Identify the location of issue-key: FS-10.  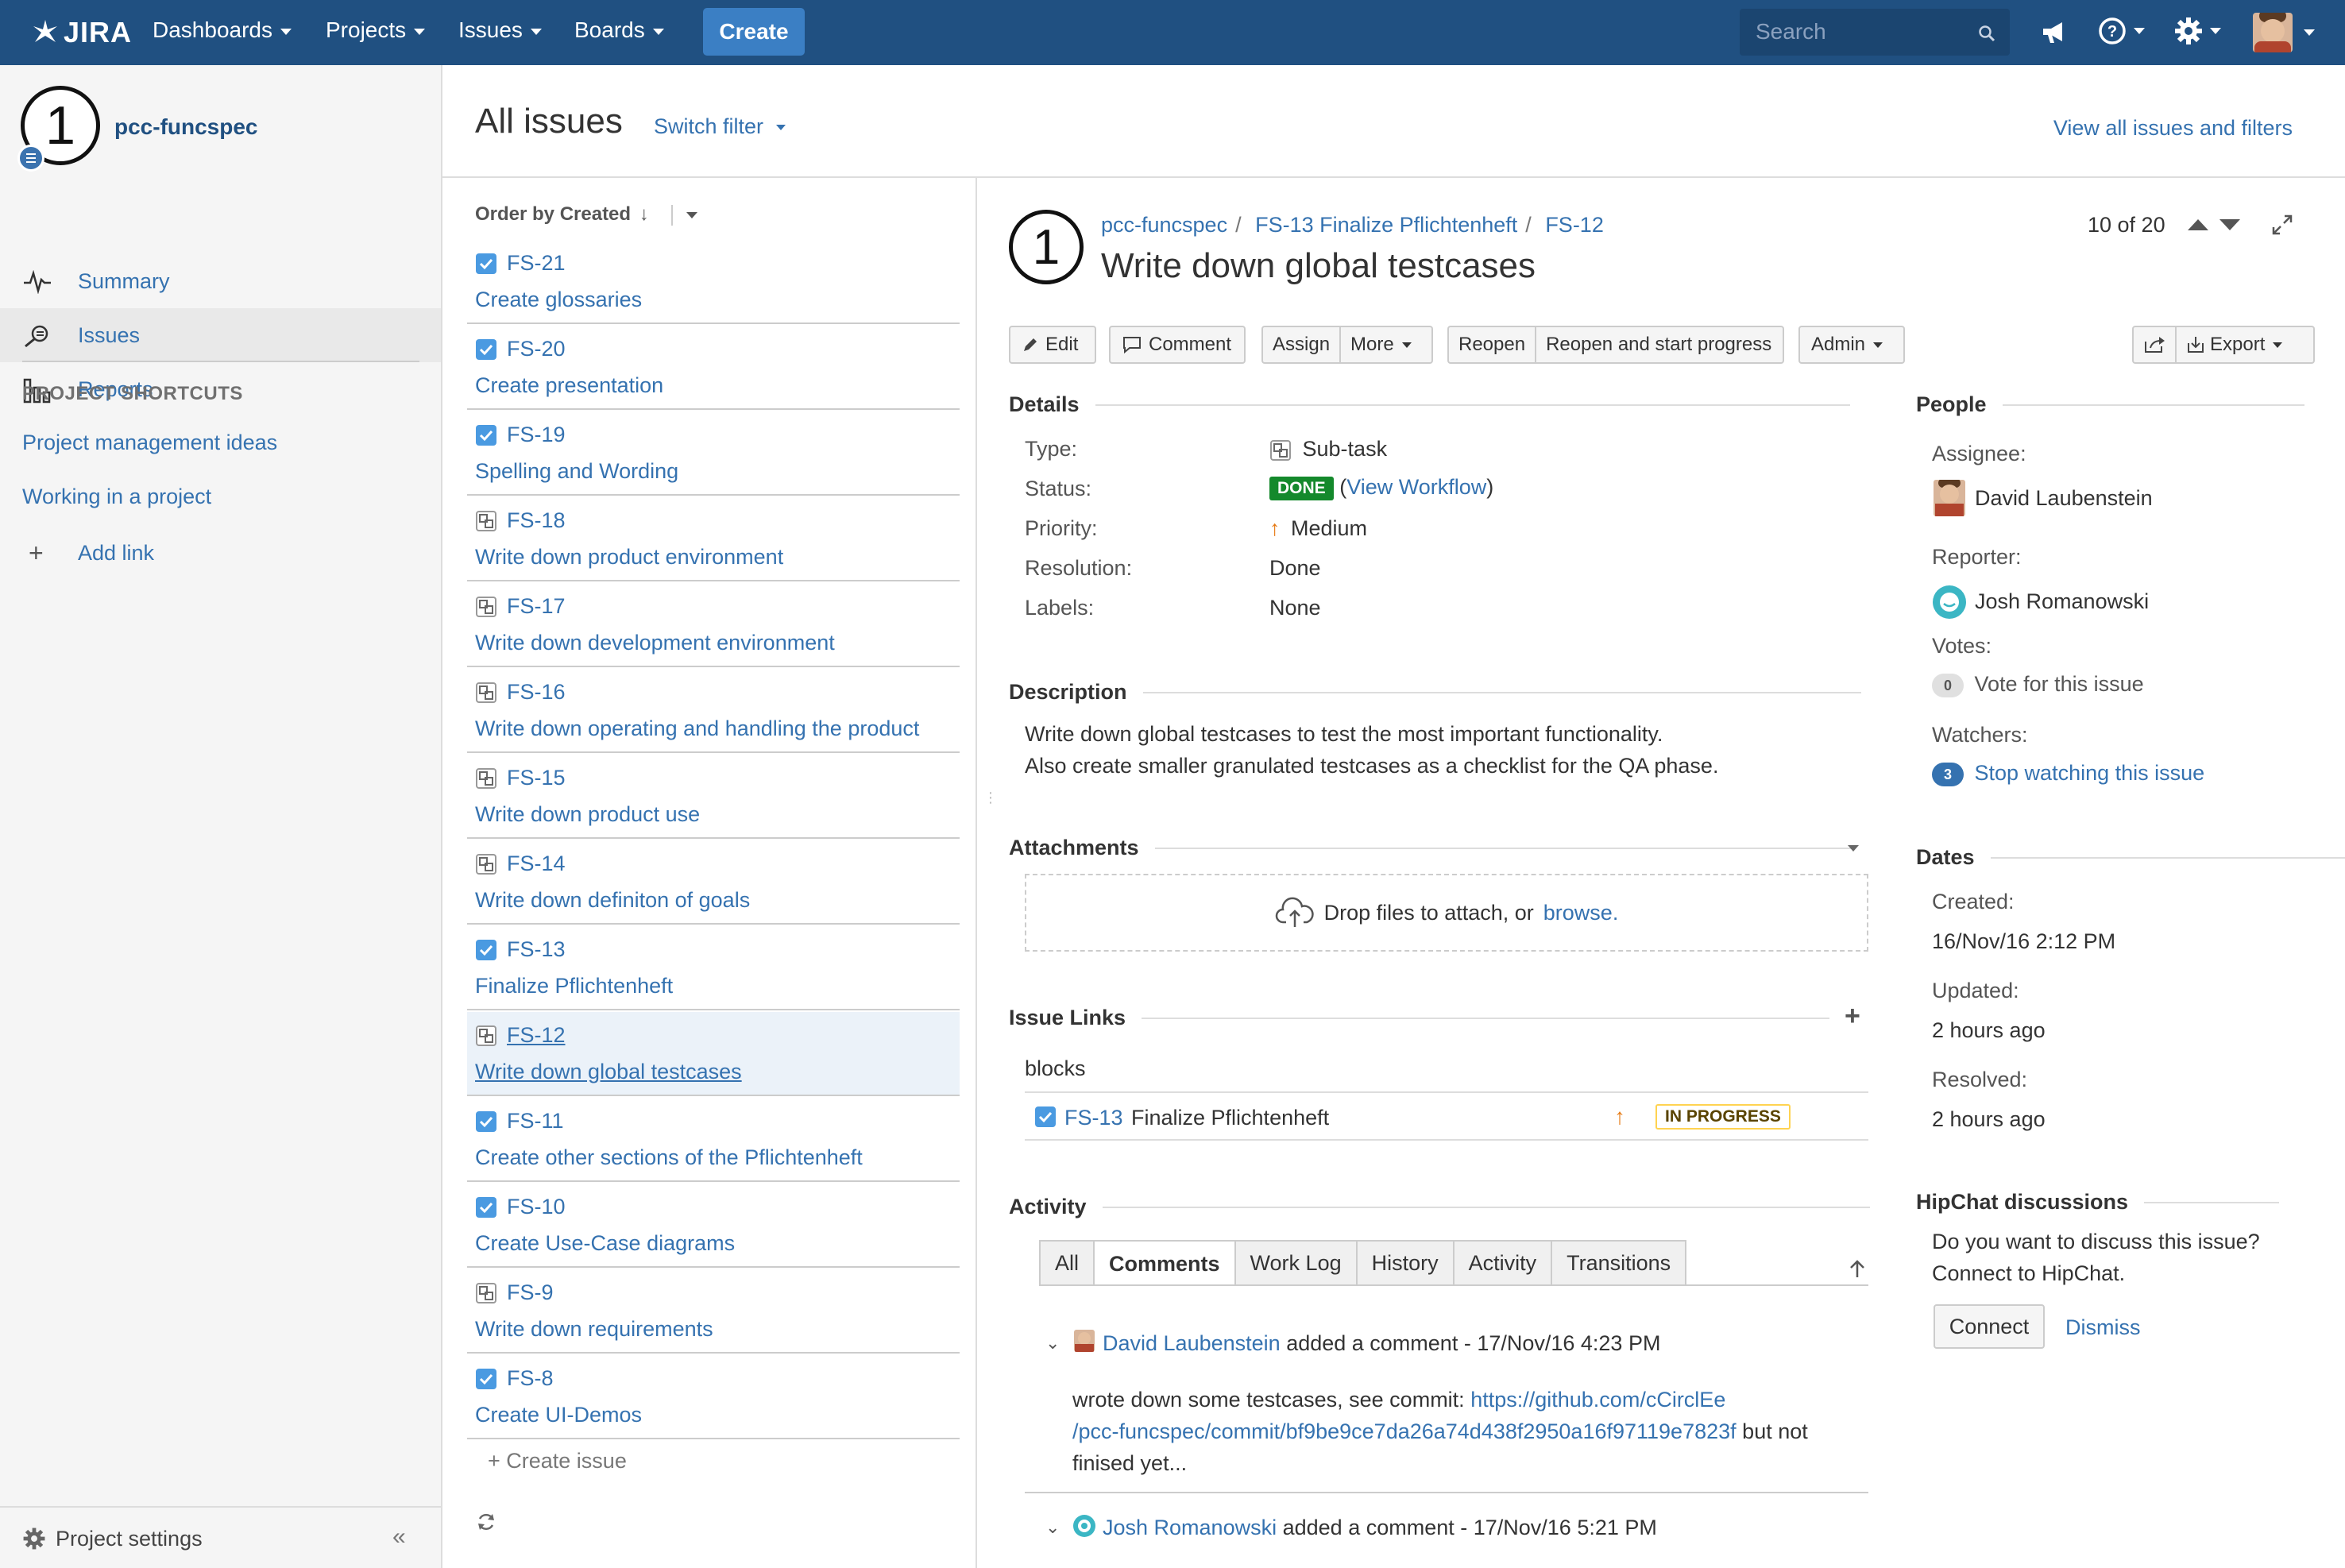
(536, 1207).